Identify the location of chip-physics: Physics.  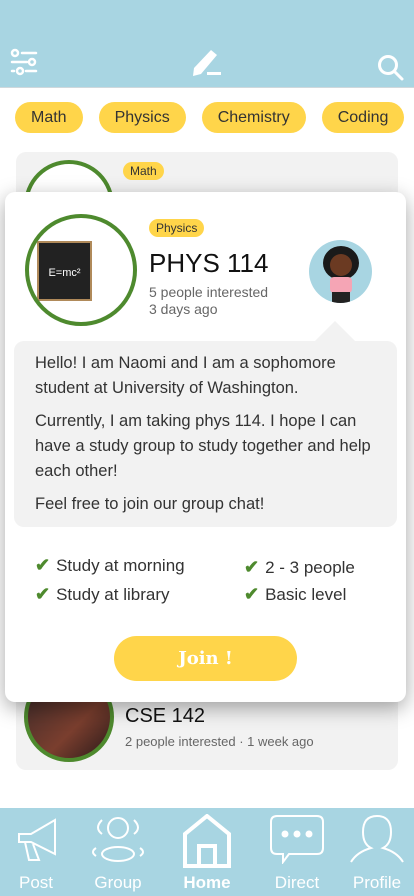
(142, 117).